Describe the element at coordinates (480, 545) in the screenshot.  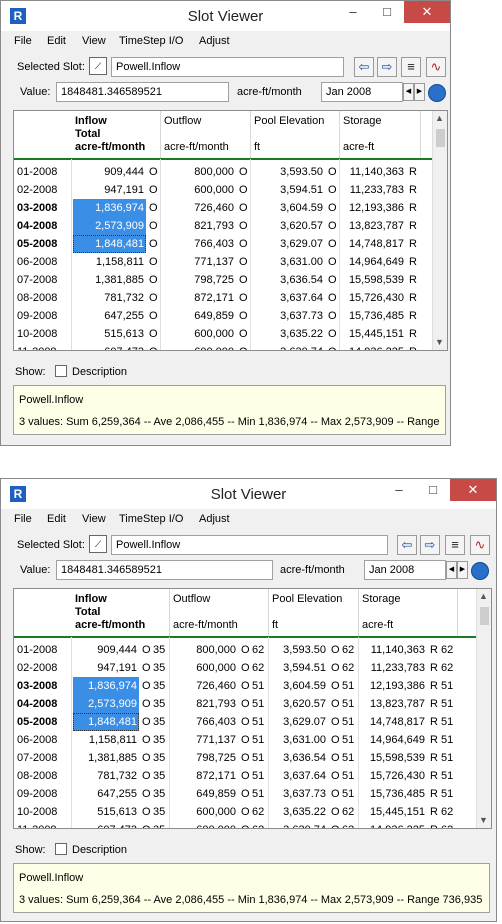
I see `plot-icon: ∿` at that location.